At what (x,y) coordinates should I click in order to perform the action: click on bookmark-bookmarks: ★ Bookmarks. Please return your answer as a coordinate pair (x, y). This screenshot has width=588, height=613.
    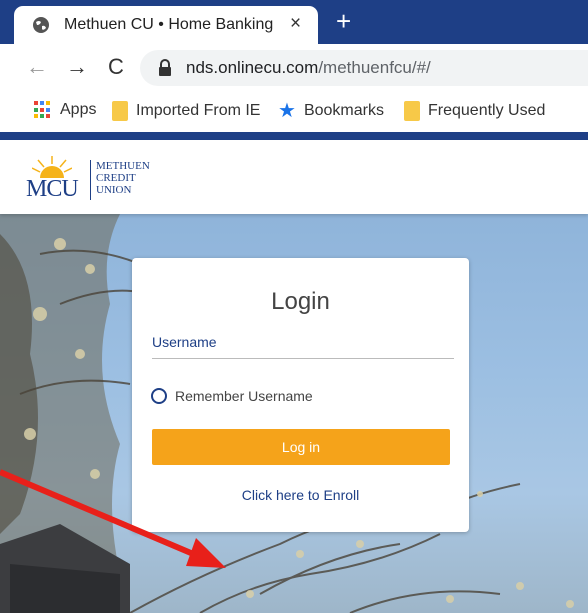
    Looking at the image, I should click on (331, 111).